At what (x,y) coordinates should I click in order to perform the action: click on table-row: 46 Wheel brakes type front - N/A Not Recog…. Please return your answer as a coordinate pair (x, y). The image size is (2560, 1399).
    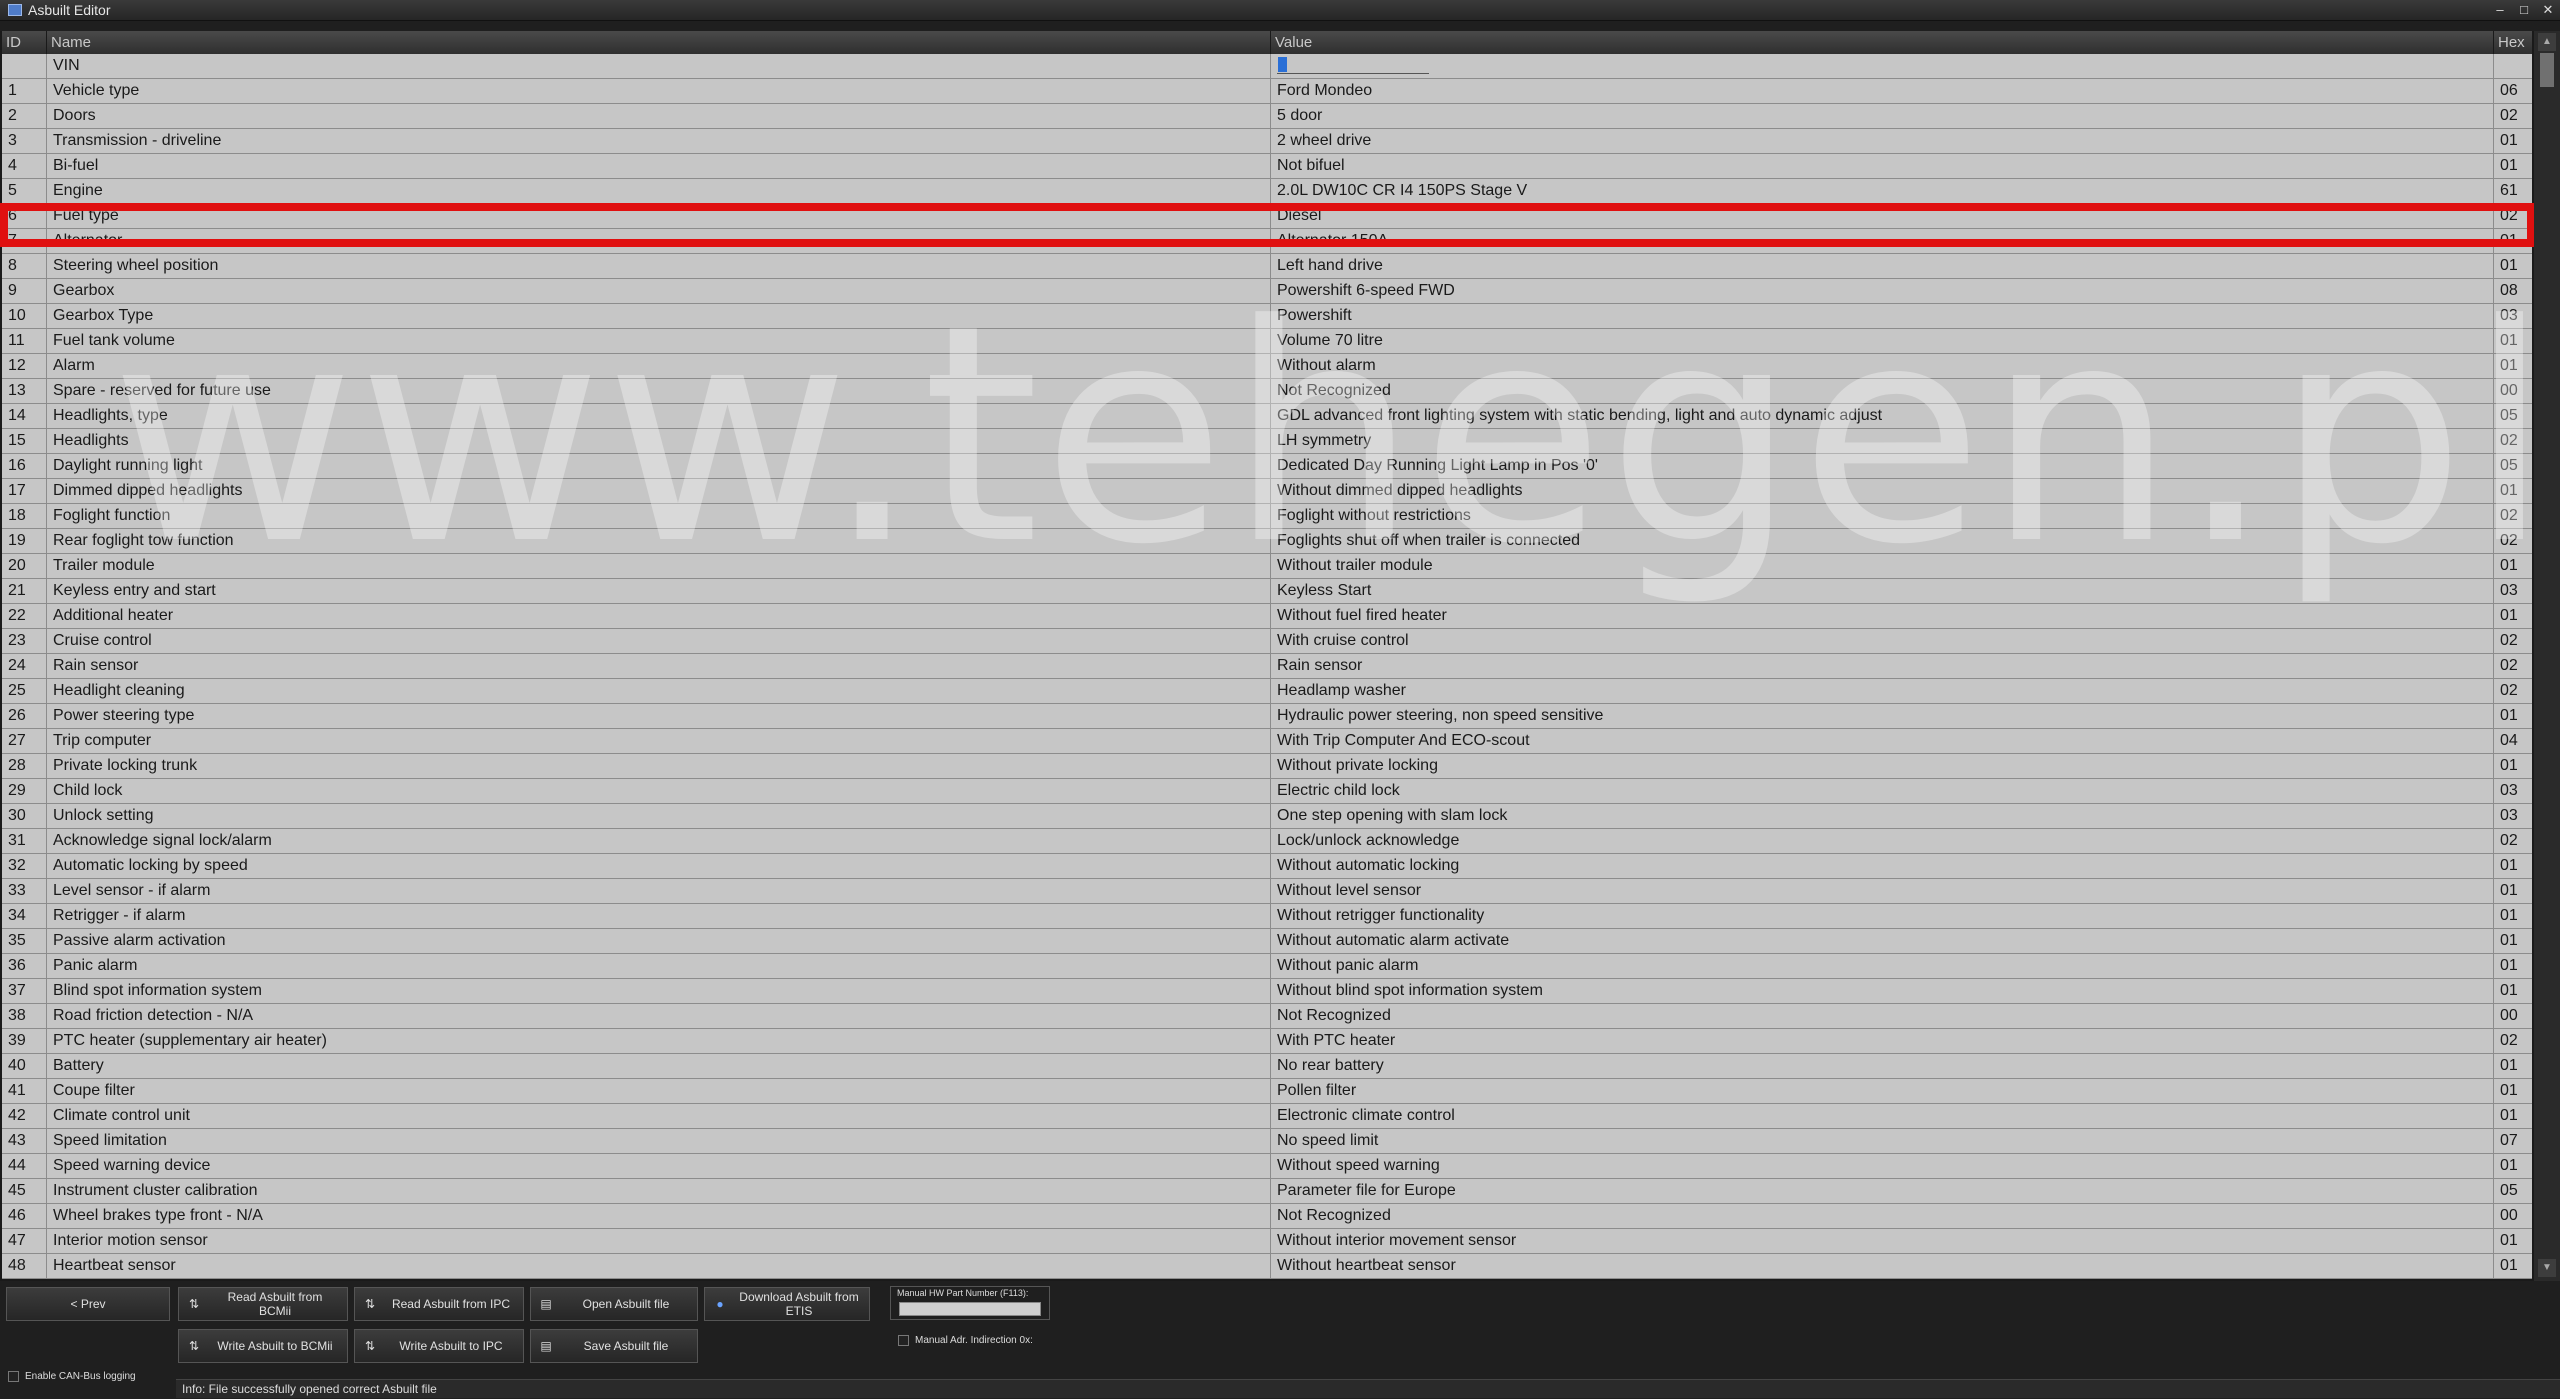
    Looking at the image, I should click on (1267, 1216).